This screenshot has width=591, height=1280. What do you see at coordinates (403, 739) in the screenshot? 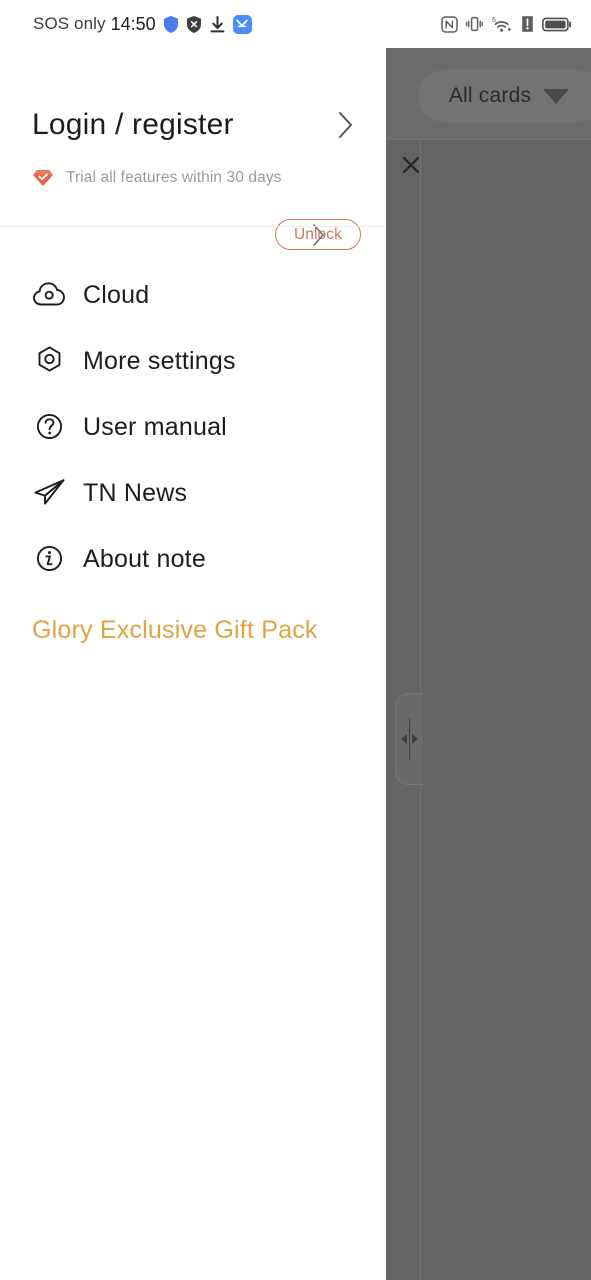
I see `chevron-left-icon` at bounding box center [403, 739].